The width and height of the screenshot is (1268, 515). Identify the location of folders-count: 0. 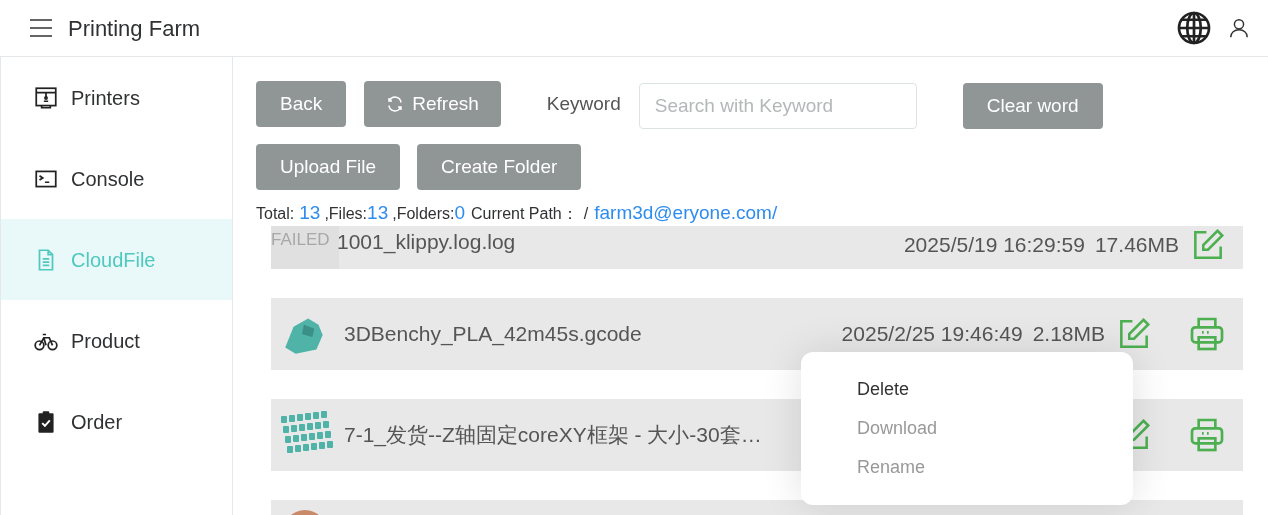
(460, 213).